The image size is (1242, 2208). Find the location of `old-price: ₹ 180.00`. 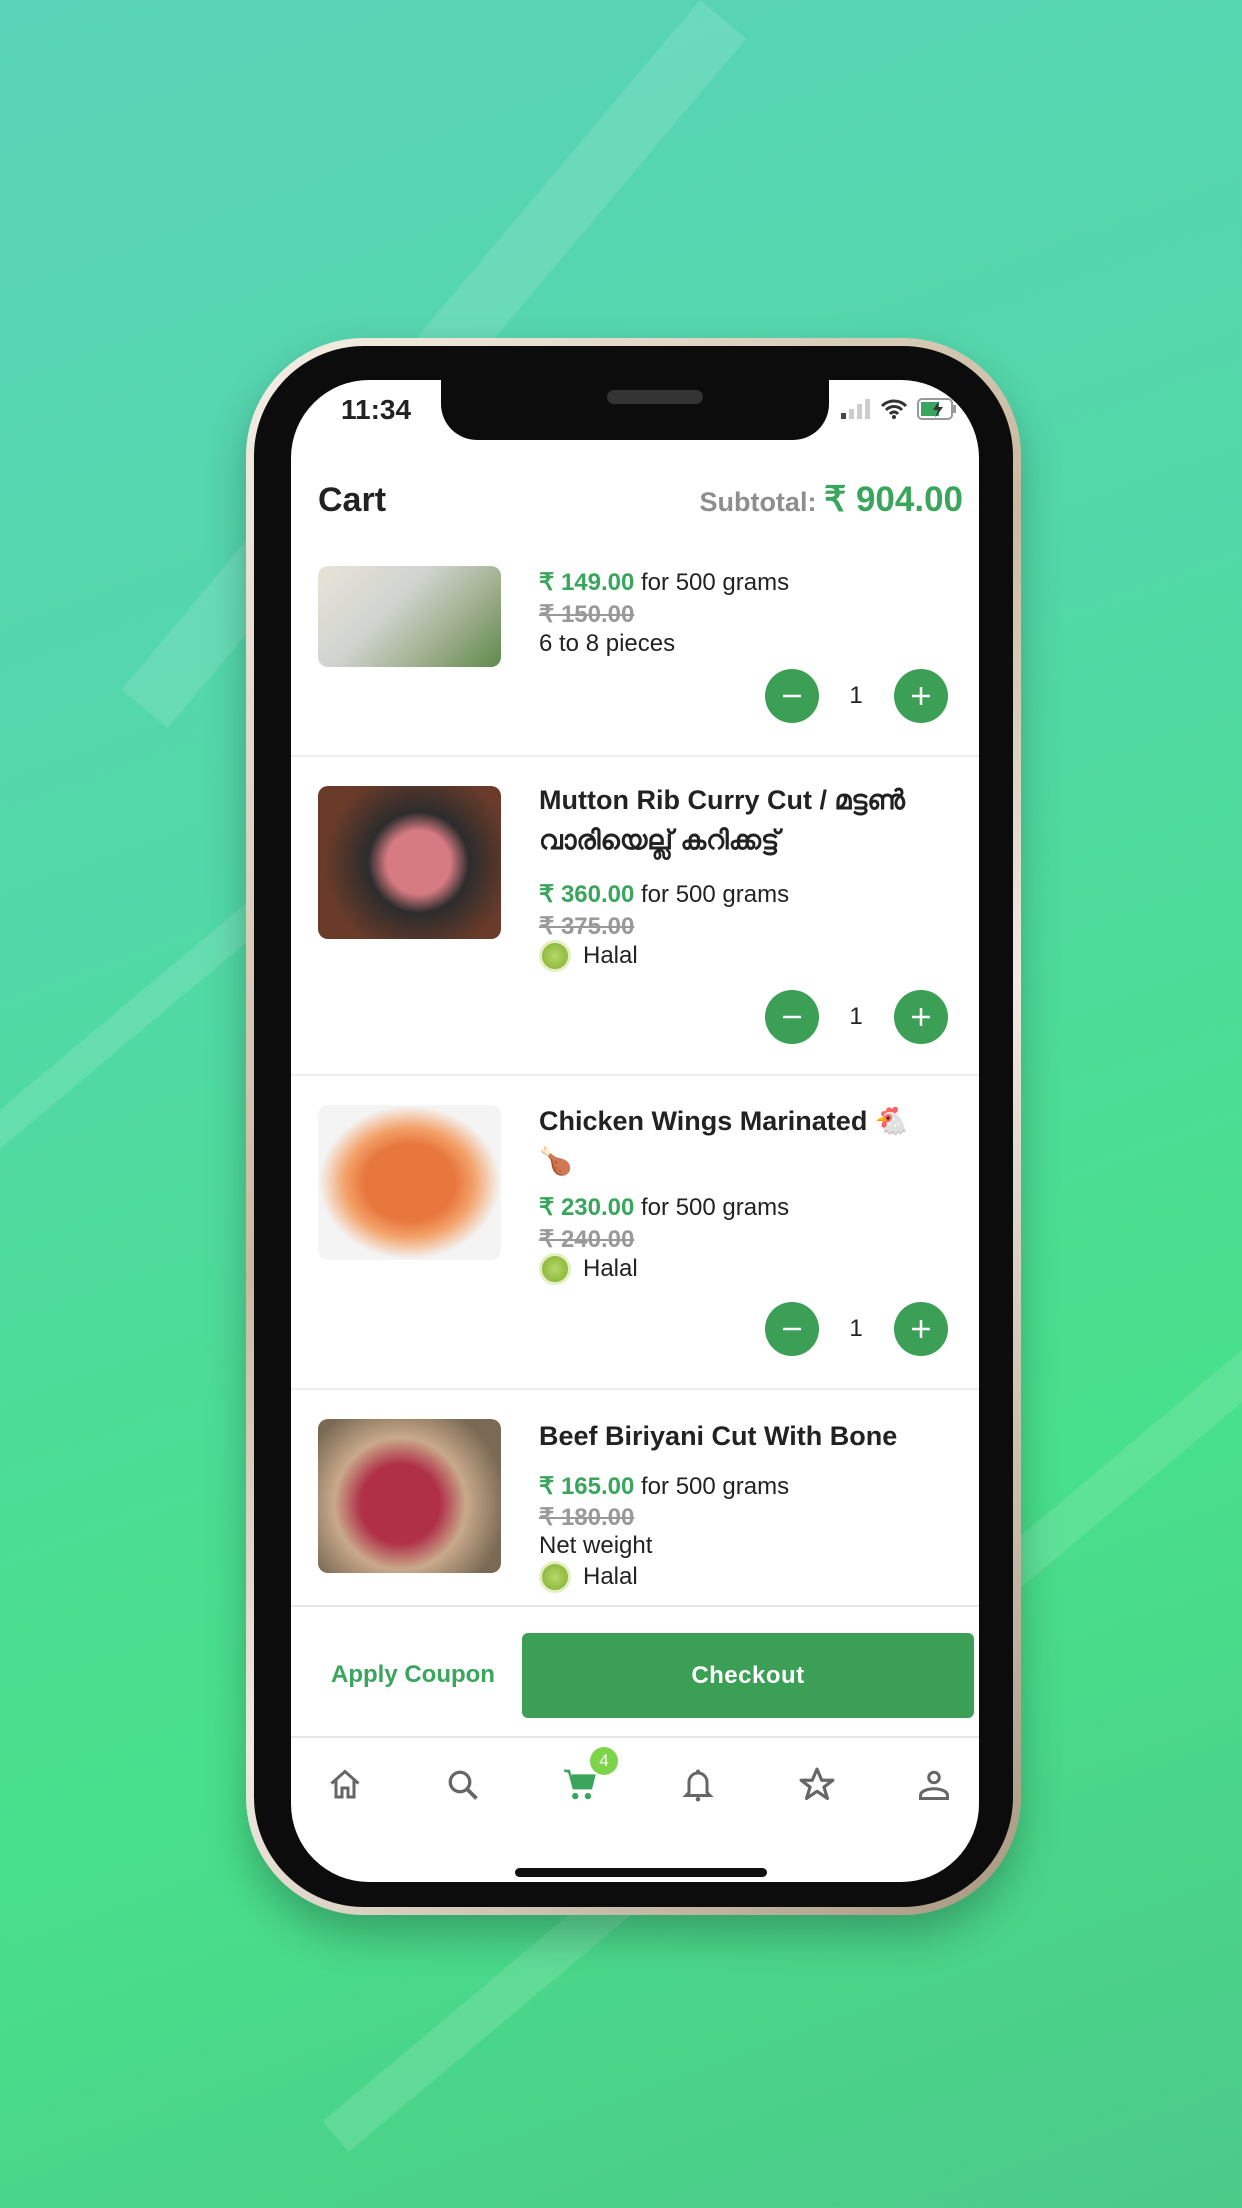

old-price: ₹ 180.00 is located at coordinates (587, 1517).